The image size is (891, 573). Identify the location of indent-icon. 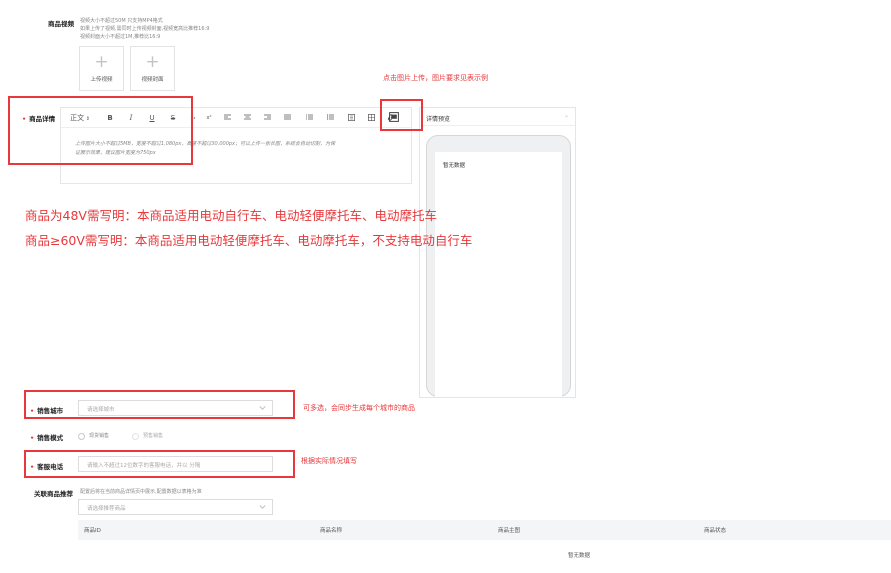
(351, 117).